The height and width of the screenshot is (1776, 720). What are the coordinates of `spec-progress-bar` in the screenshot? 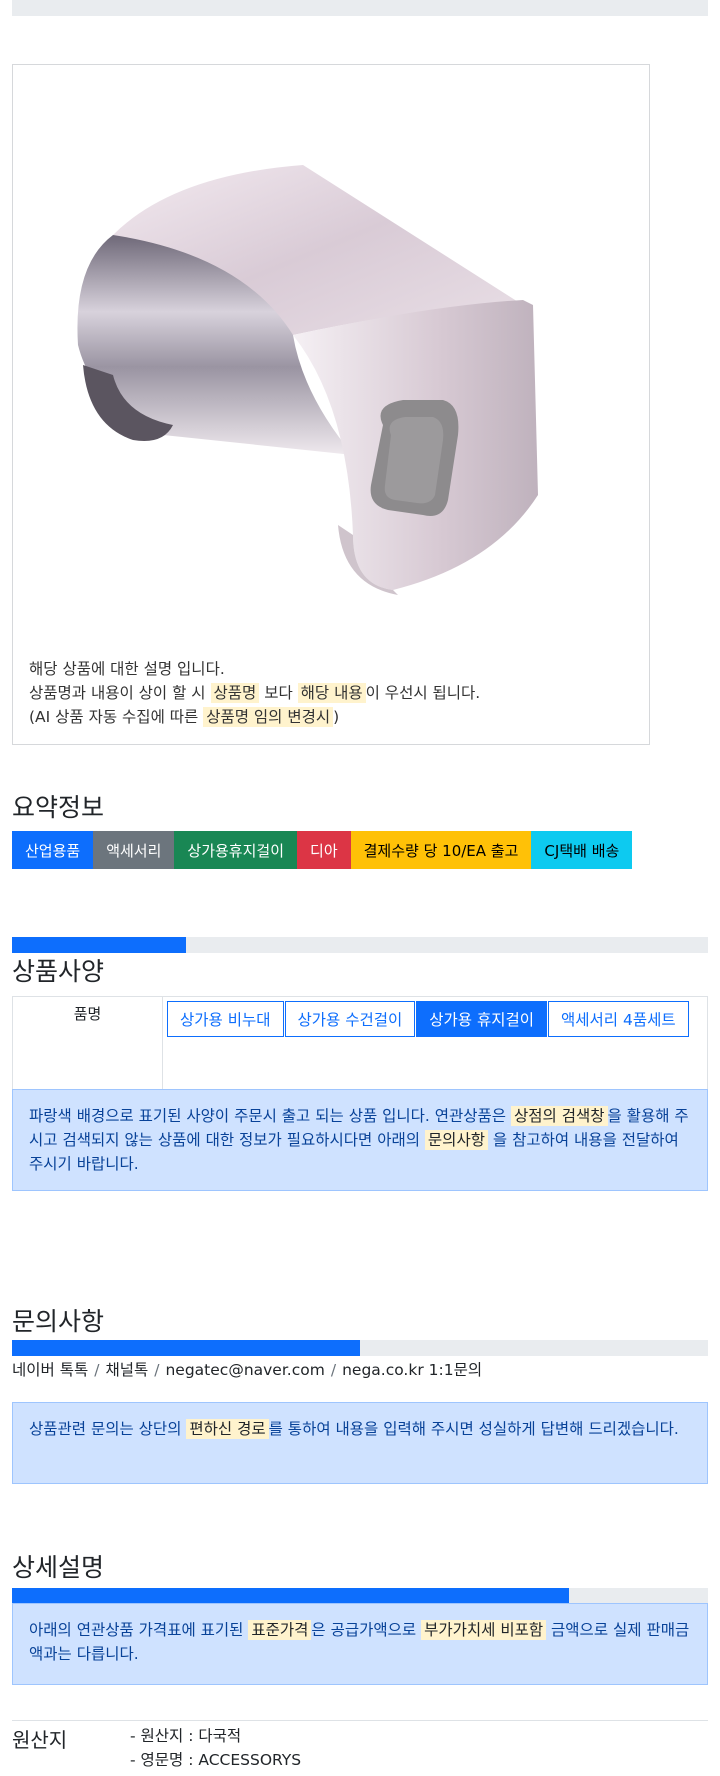 It's located at (360, 945).